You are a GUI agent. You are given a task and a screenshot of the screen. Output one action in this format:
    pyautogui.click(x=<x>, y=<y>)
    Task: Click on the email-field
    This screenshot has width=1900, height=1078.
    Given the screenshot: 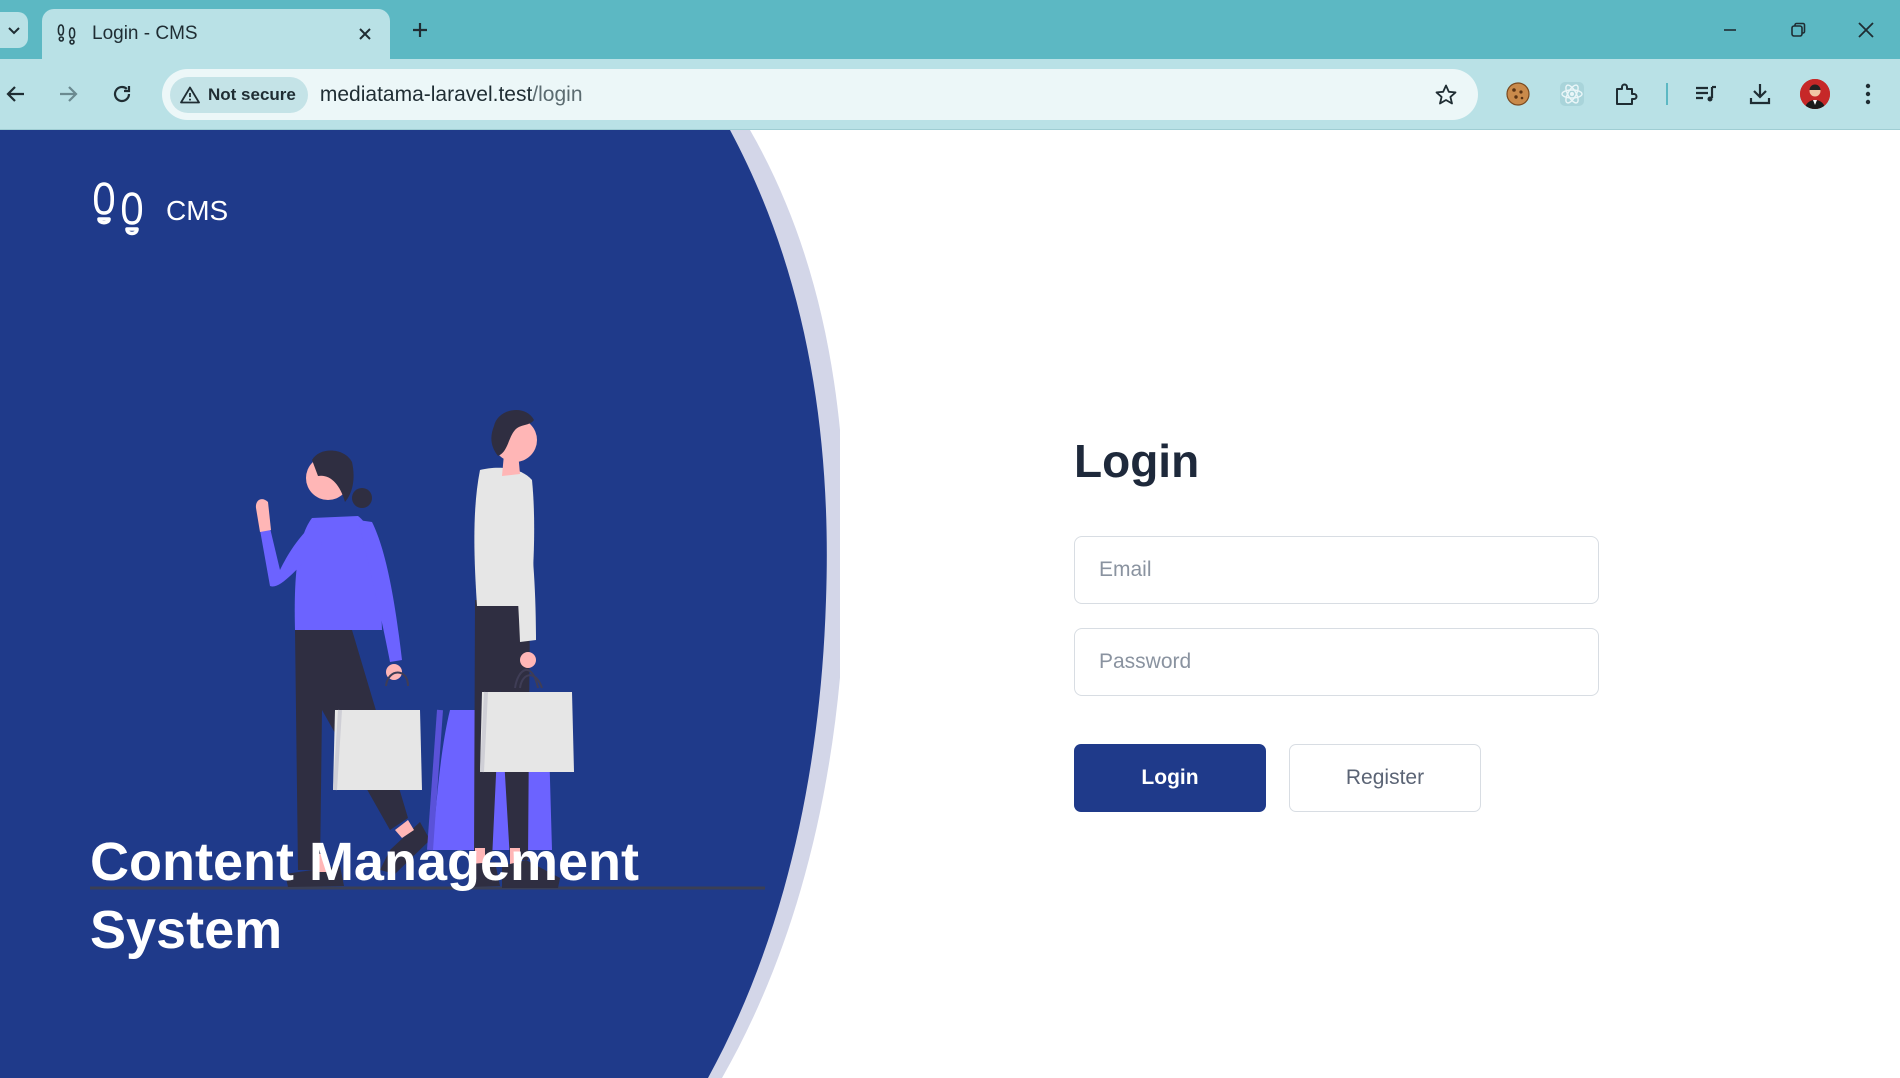 What is the action you would take?
    pyautogui.click(x=1336, y=570)
    